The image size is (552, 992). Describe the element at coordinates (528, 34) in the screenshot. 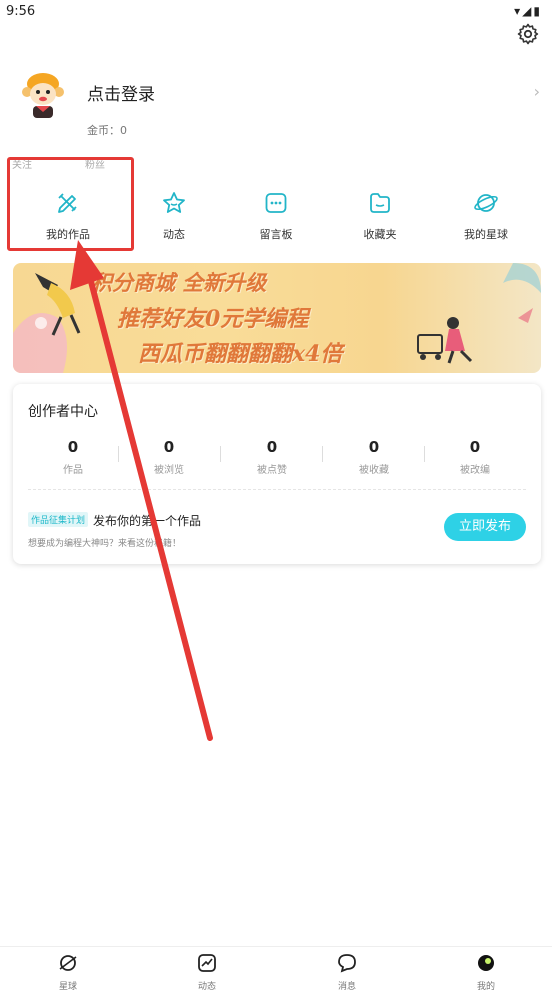

I see `settings-gear-icon` at that location.